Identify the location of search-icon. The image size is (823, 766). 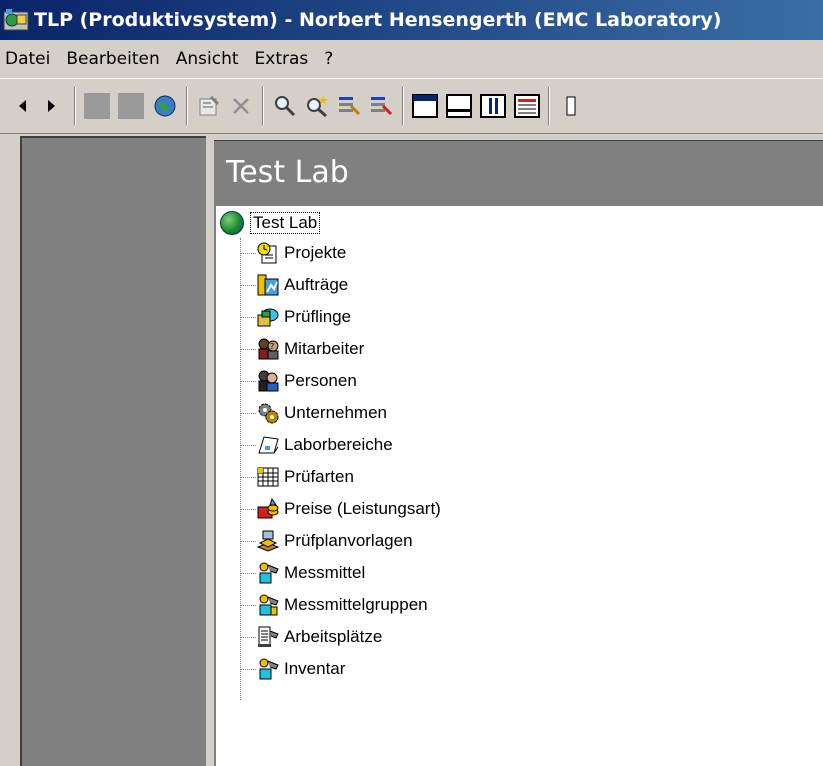
(285, 106).